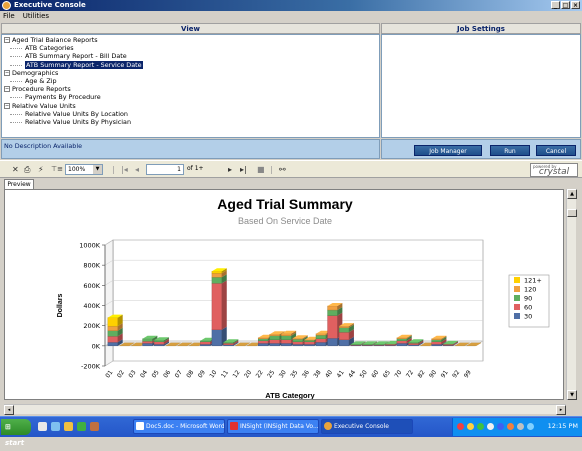  What do you see at coordinates (561, 410) in the screenshot?
I see `scroll-right-icon: ▸` at bounding box center [561, 410].